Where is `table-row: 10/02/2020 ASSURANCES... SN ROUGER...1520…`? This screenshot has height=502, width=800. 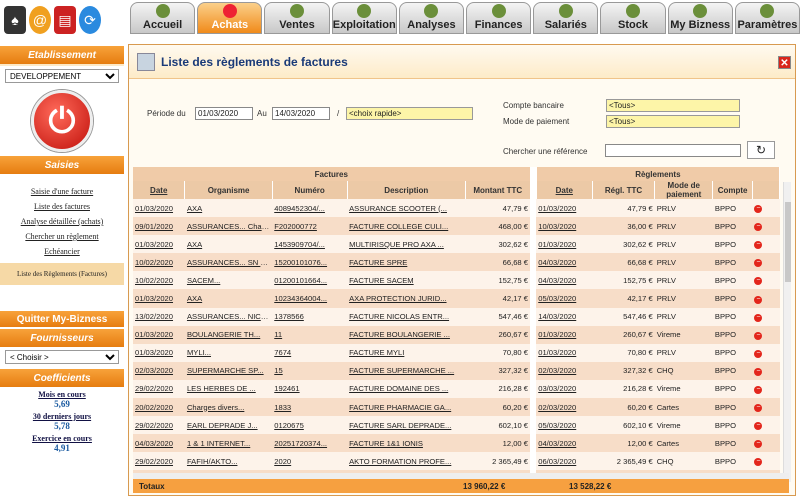
table-row: 10/02/2020 ASSURANCES... SN ROUGER...1520… is located at coordinates (456, 262).